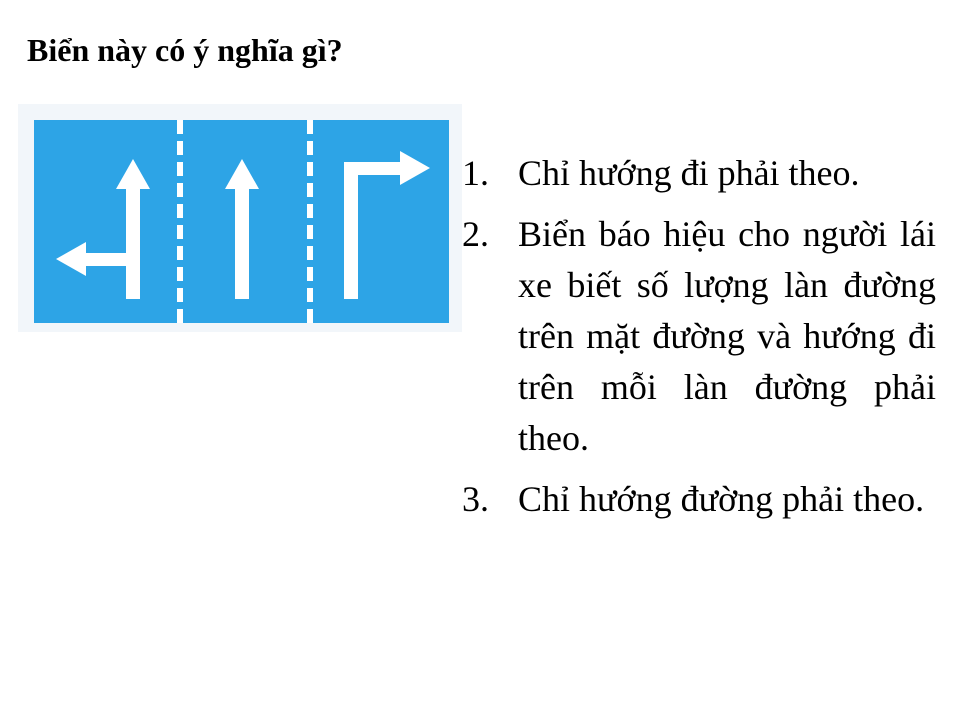 The height and width of the screenshot is (720, 960). I want to click on answer-number: 1., so click(475, 173).